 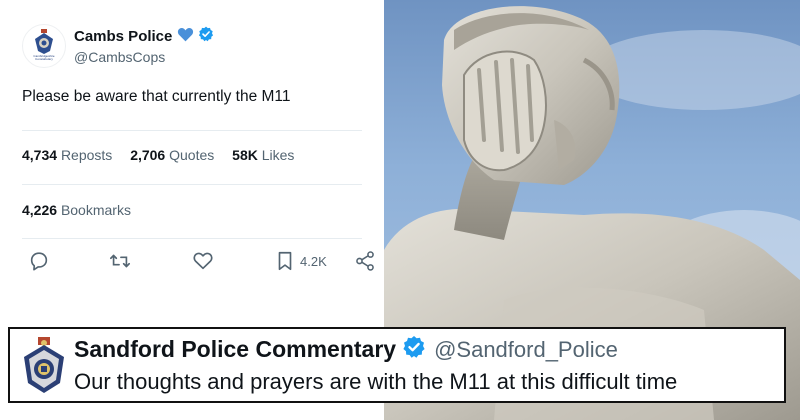 I want to click on blue-heart-icon, so click(x=185, y=37).